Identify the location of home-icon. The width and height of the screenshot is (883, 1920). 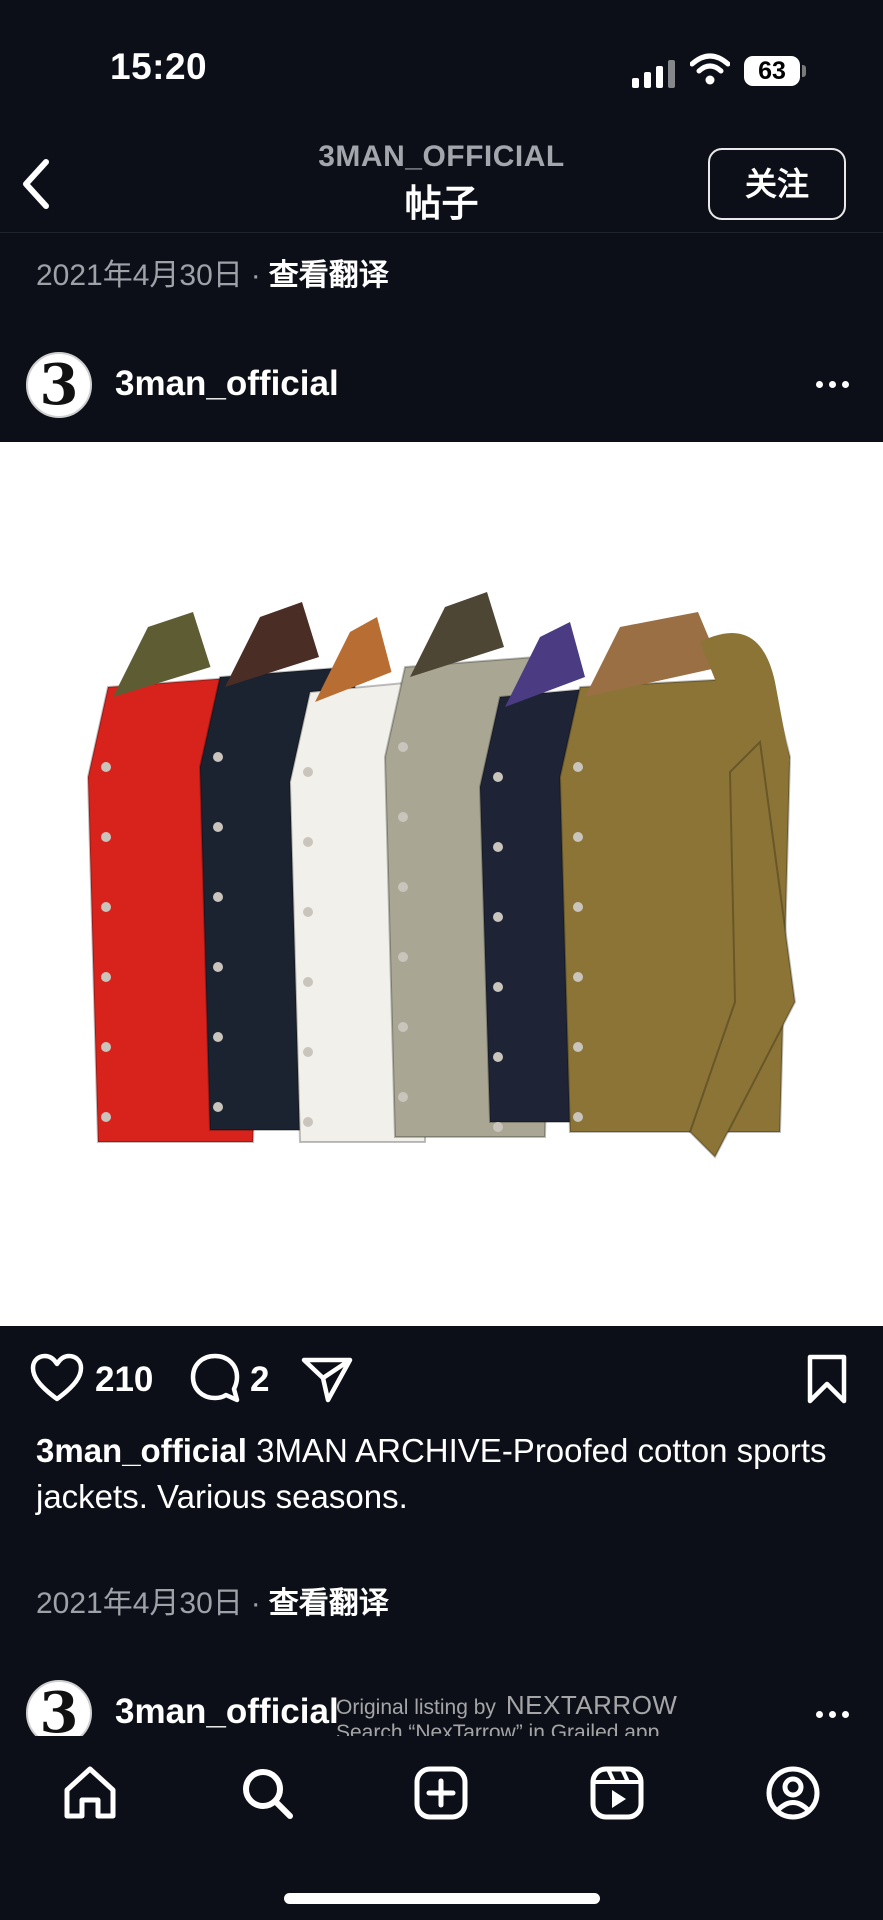
(90, 1793).